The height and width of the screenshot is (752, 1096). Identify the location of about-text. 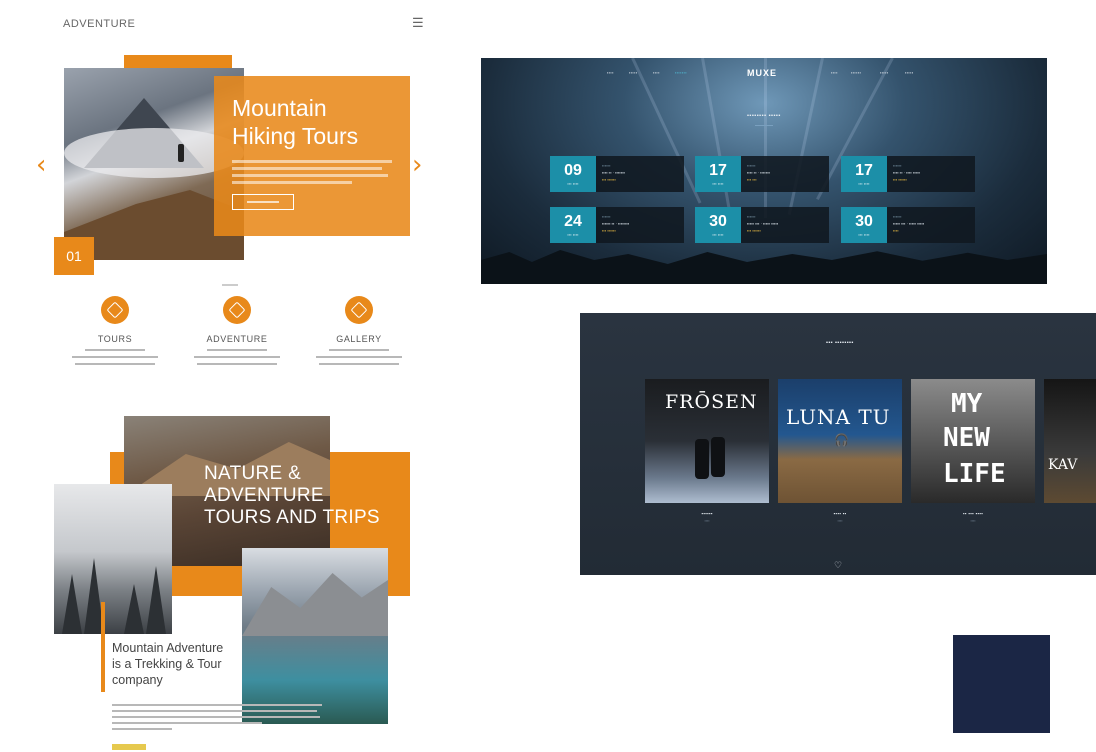
(217, 719).